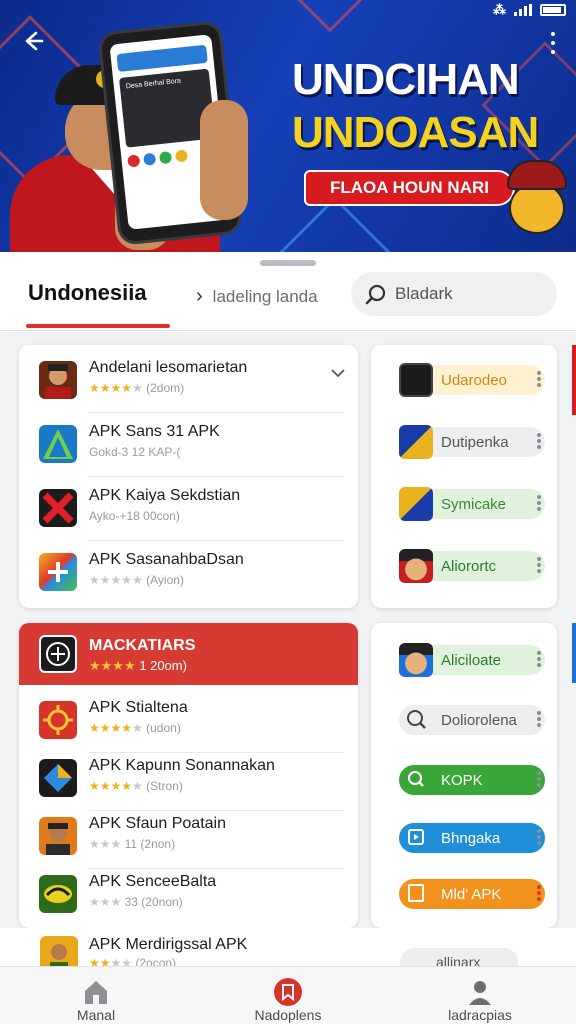 The image size is (576, 1024). What do you see at coordinates (464, 779) in the screenshot?
I see `side-action-row: KOPK` at bounding box center [464, 779].